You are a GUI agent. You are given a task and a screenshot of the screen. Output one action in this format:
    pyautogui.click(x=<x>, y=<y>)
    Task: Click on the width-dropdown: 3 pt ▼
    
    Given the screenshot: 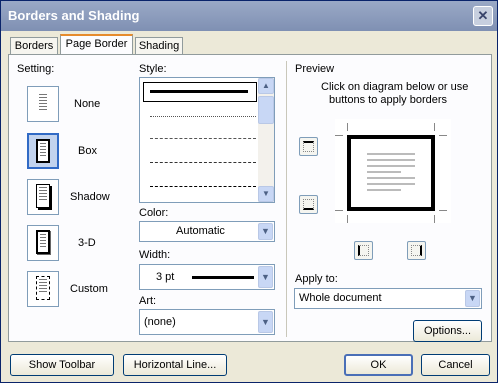 What is the action you would take?
    pyautogui.click(x=207, y=277)
    